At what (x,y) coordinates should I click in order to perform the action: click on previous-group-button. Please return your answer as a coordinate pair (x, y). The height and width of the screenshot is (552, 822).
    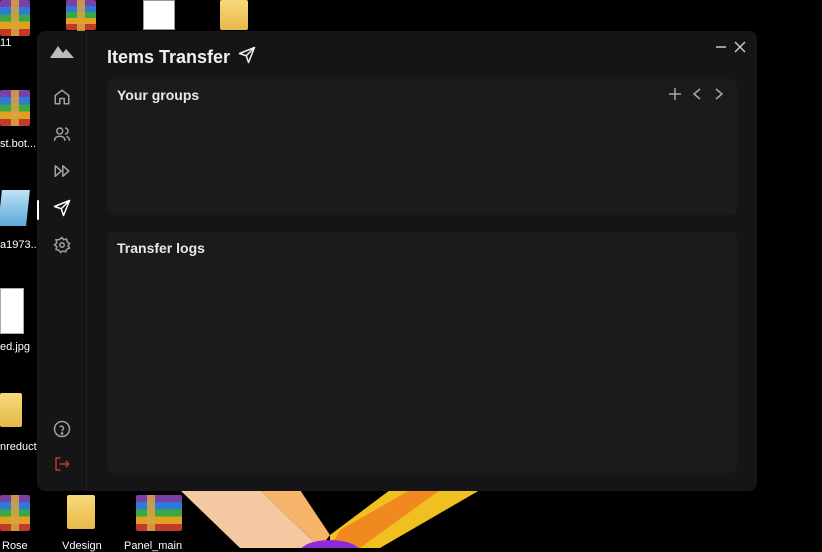
    Looking at the image, I should click on (697, 94).